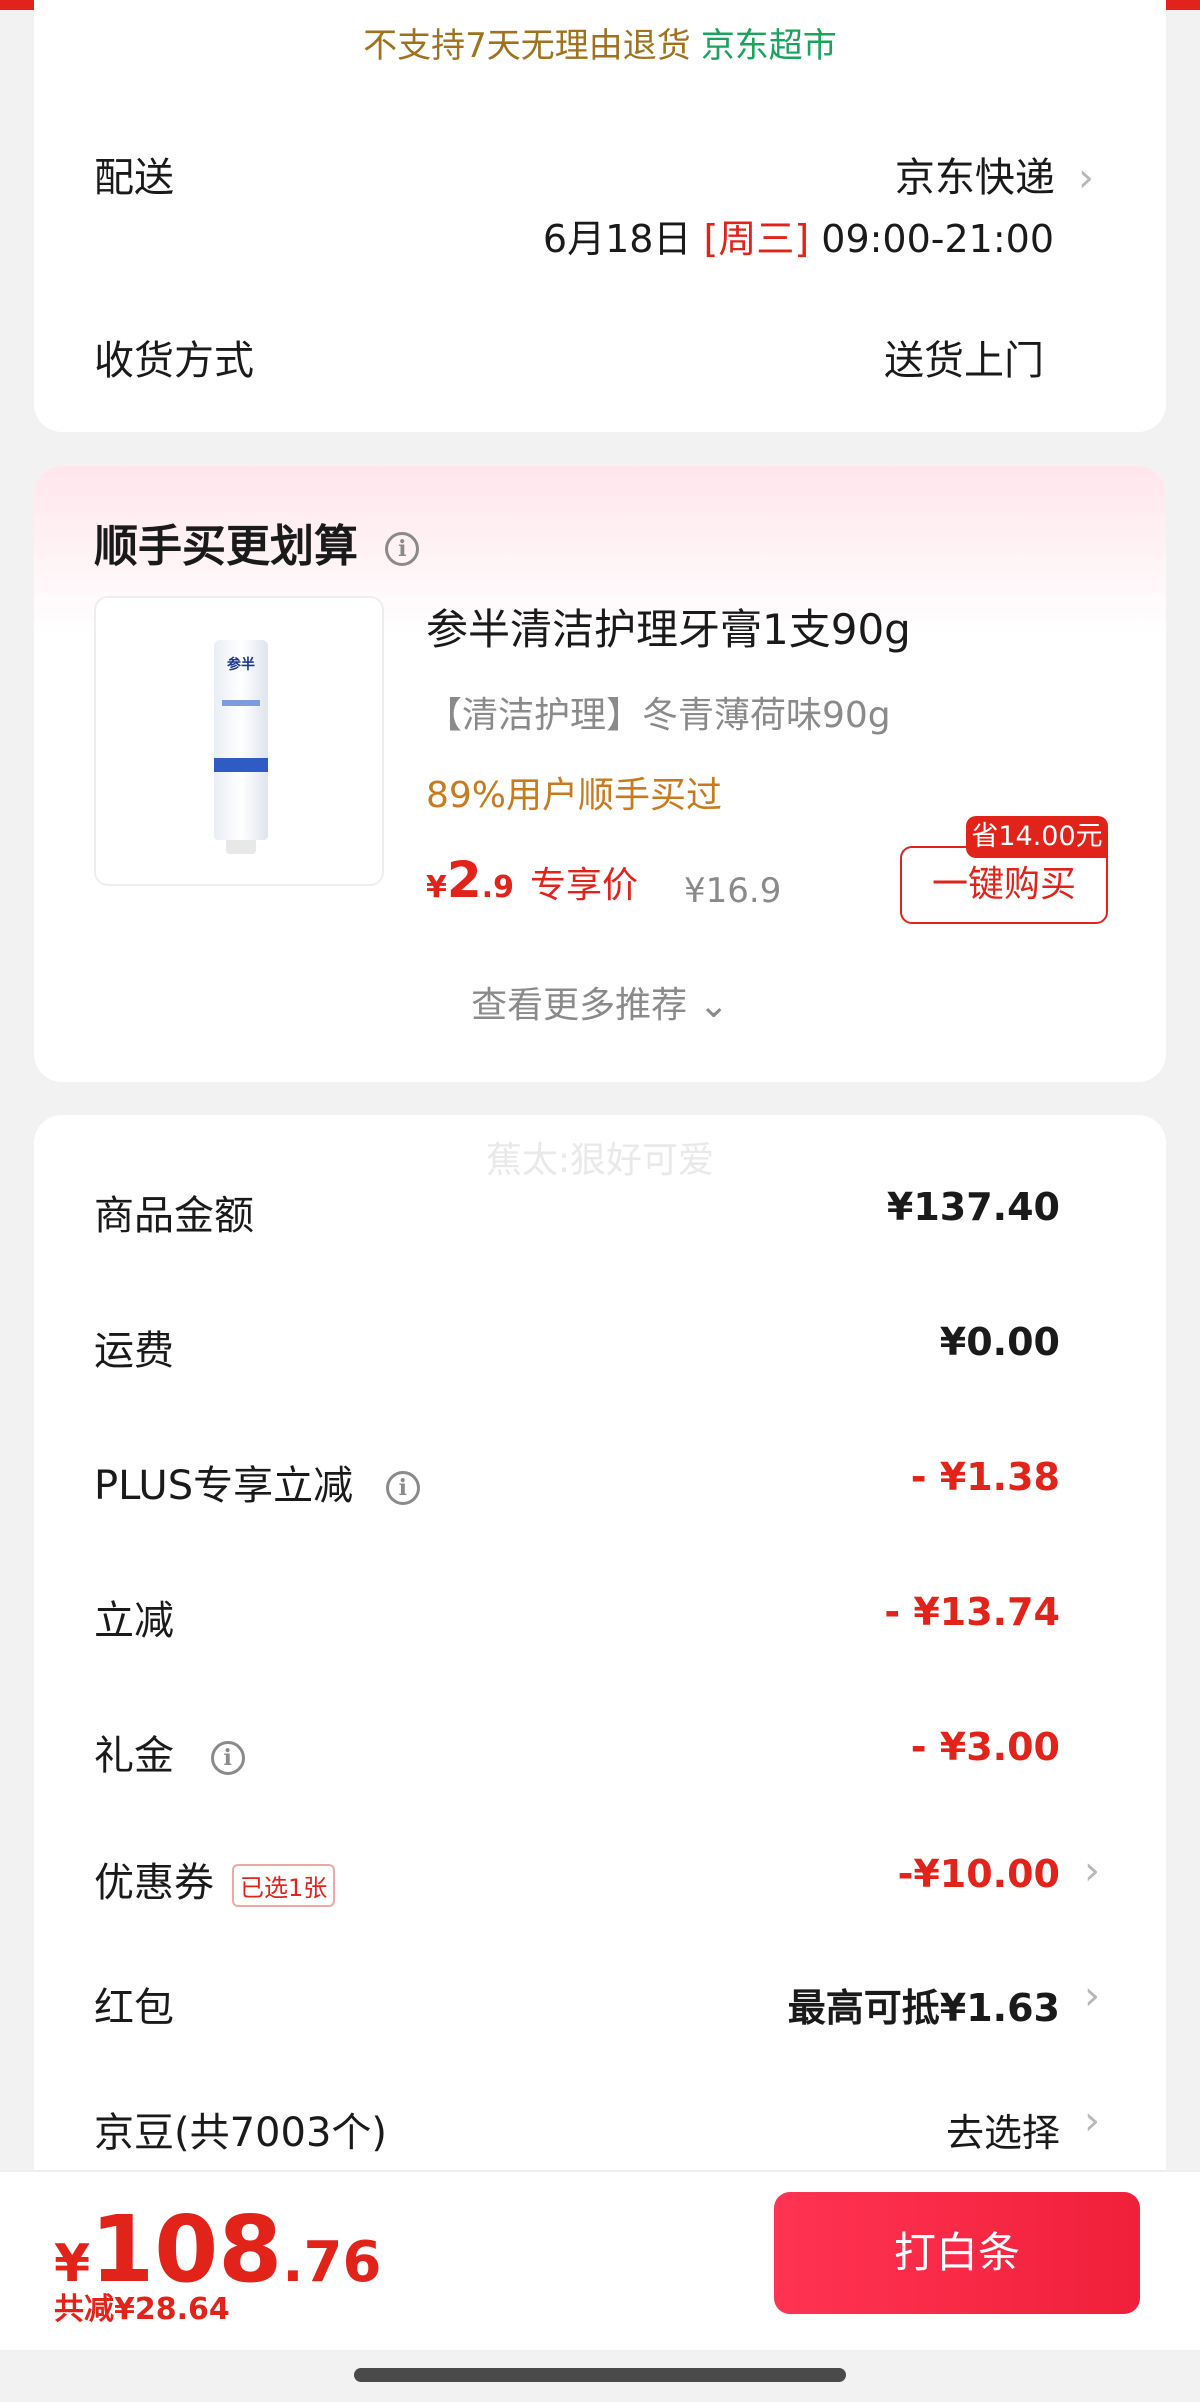 The image size is (1200, 2402). I want to click on more-recommendations-text: 查看更多推荐, so click(579, 1005).